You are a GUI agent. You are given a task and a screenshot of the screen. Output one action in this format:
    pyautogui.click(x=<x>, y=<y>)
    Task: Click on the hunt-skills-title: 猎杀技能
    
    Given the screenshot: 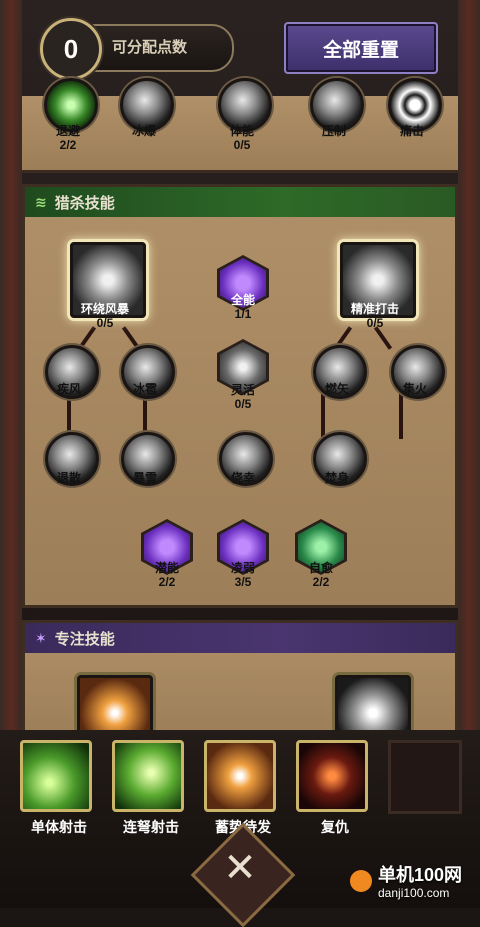 What is the action you would take?
    pyautogui.click(x=84, y=203)
    